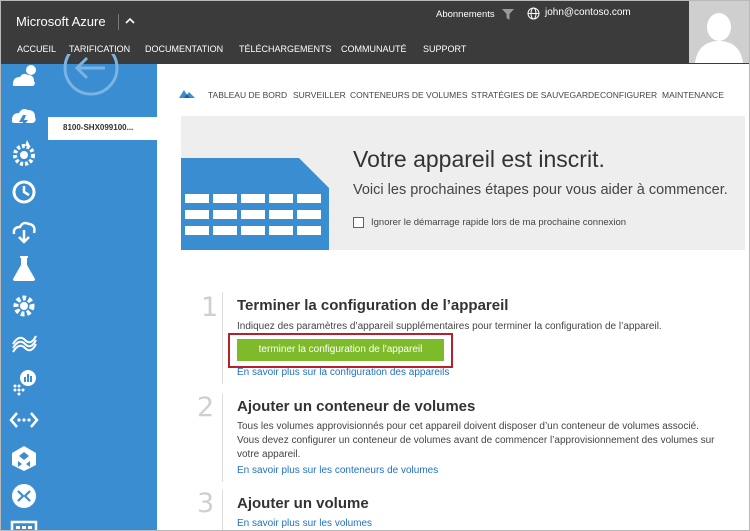  What do you see at coordinates (130, 21) in the screenshot?
I see `chevron-up-icon` at bounding box center [130, 21].